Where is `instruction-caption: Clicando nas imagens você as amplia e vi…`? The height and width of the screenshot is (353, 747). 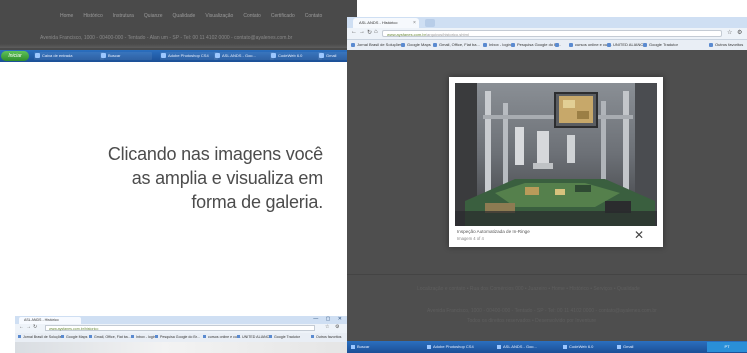 instruction-caption: Clicando nas imagens você as amplia e vi… is located at coordinates (161, 178).